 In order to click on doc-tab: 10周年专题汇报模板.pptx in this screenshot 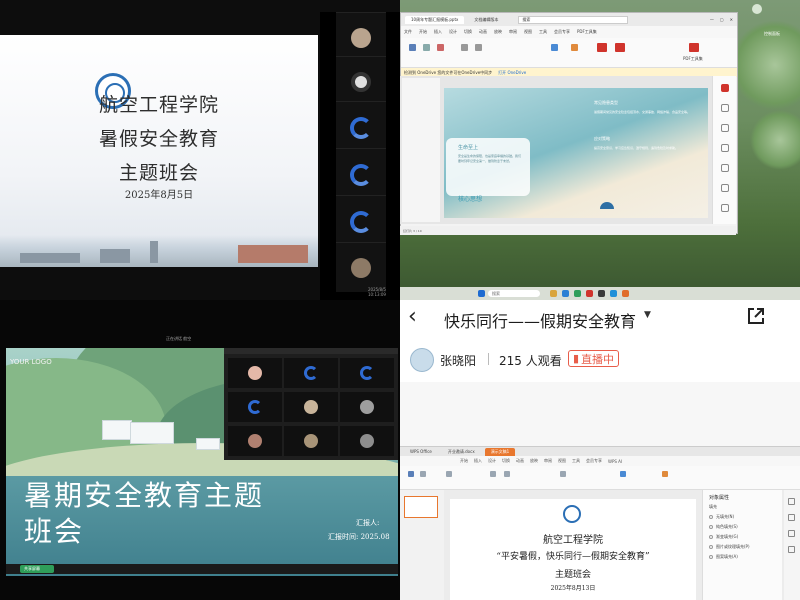, I will do `click(435, 19)`.